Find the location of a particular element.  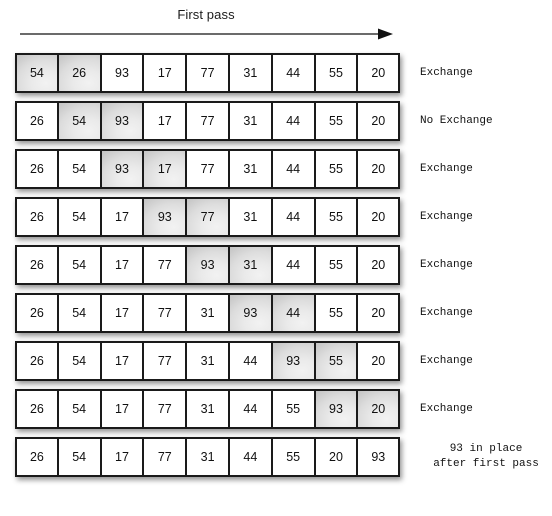

sort-array: 26 54 93 17 77 31 44 55 20 is located at coordinates (208, 121).